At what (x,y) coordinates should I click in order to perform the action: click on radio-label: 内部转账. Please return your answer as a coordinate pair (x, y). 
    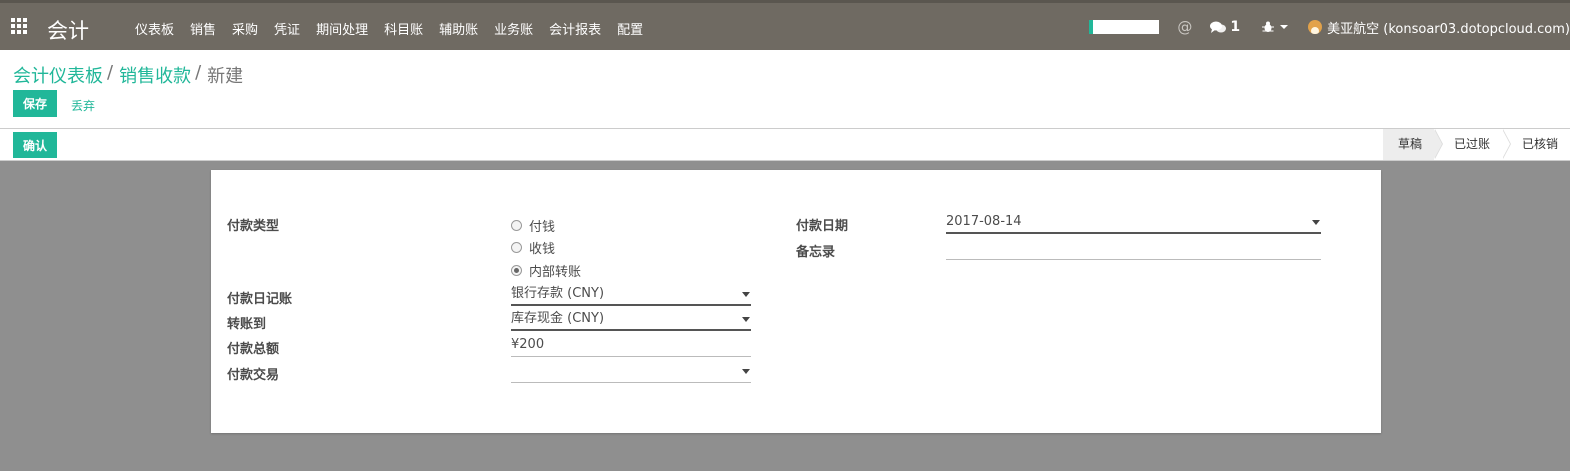
    Looking at the image, I should click on (555, 272).